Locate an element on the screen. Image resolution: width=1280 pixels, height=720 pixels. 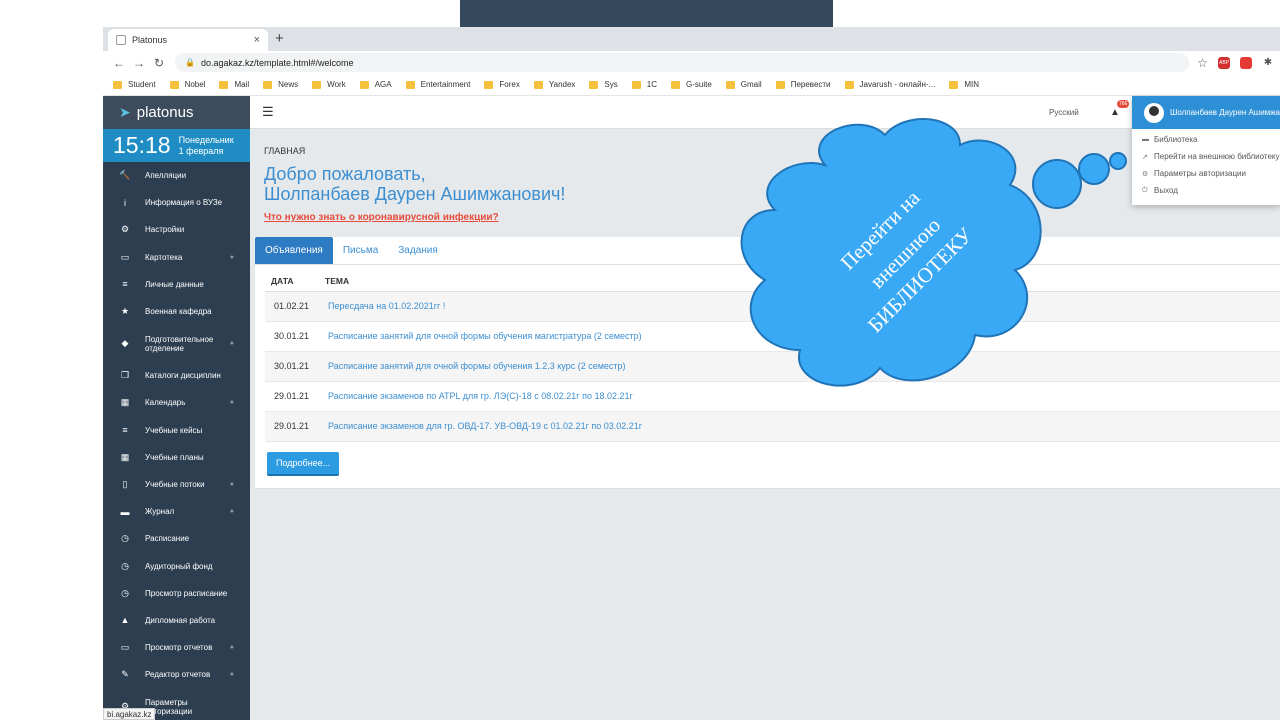
thought-cloud-callout: Перейти на внешнюю БИБЛИОТЕКУ is located at coordinates (933, 252).